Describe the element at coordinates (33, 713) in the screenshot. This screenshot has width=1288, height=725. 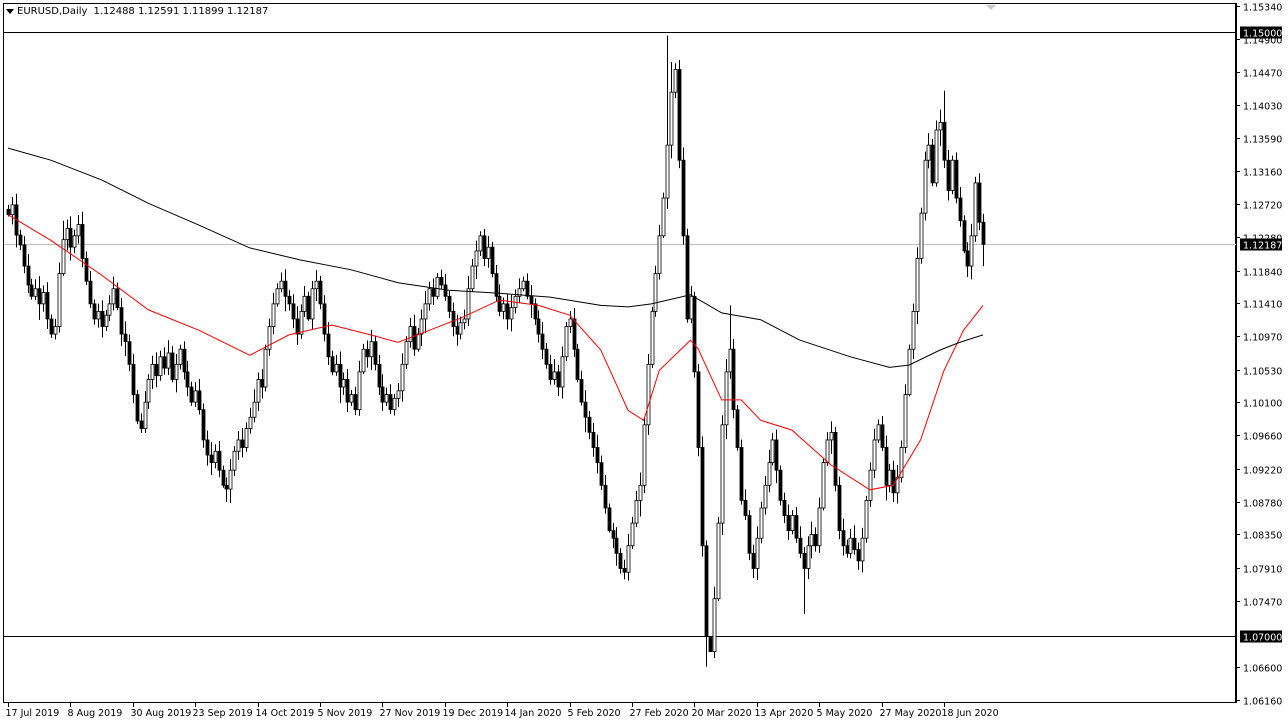
I see `x-tick-label: 17 Jul 2019` at that location.